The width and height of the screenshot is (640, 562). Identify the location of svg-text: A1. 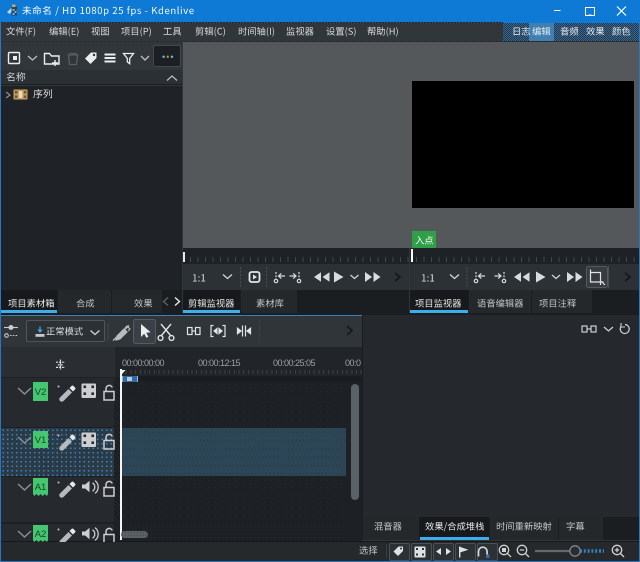
(41, 487).